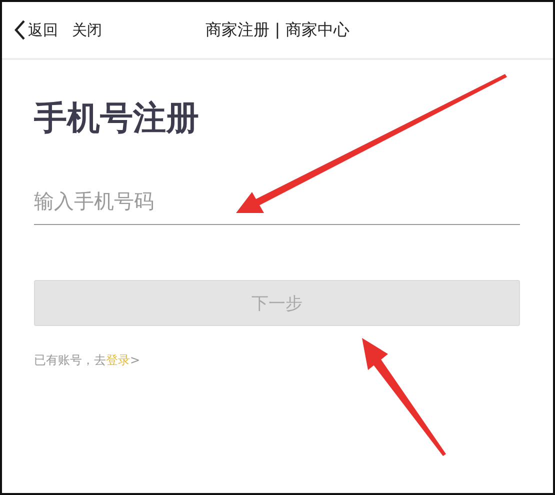 Image resolution: width=555 pixels, height=495 pixels. Describe the element at coordinates (88, 360) in the screenshot. I see `login-prompt: 已有账号，去登录>` at that location.